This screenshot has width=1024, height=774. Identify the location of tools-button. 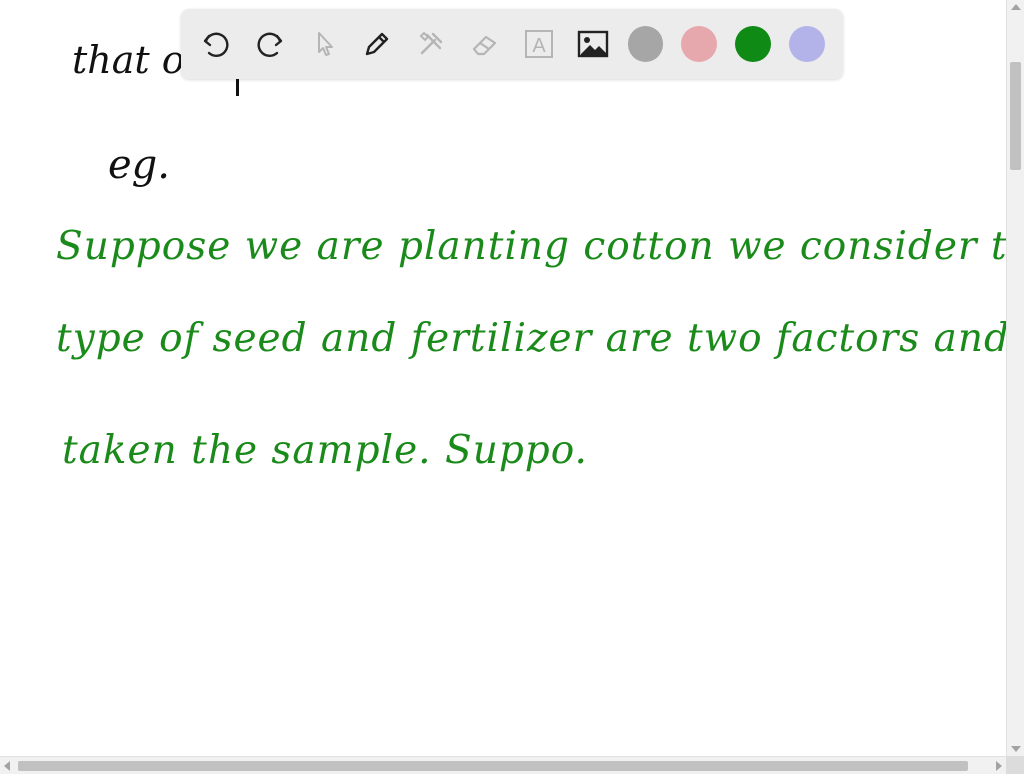
(431, 44).